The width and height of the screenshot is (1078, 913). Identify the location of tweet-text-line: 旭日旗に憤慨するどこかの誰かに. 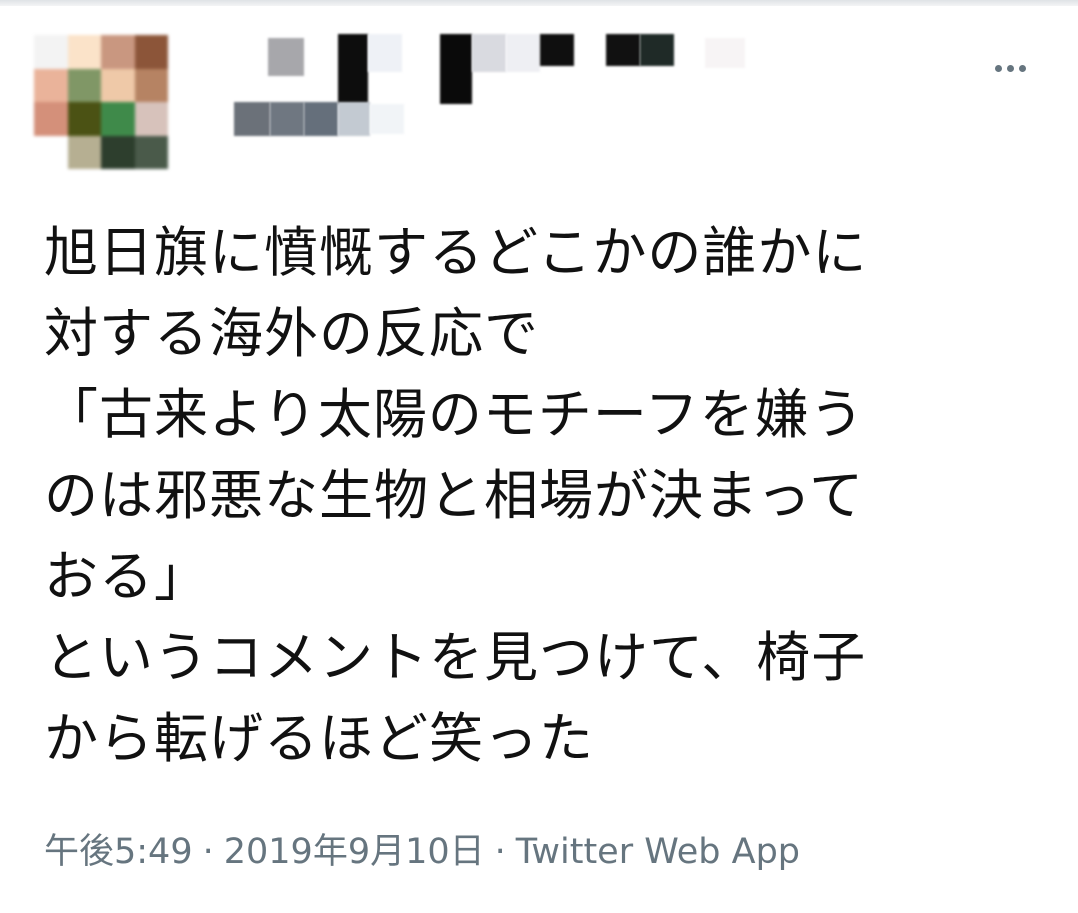
(456, 252).